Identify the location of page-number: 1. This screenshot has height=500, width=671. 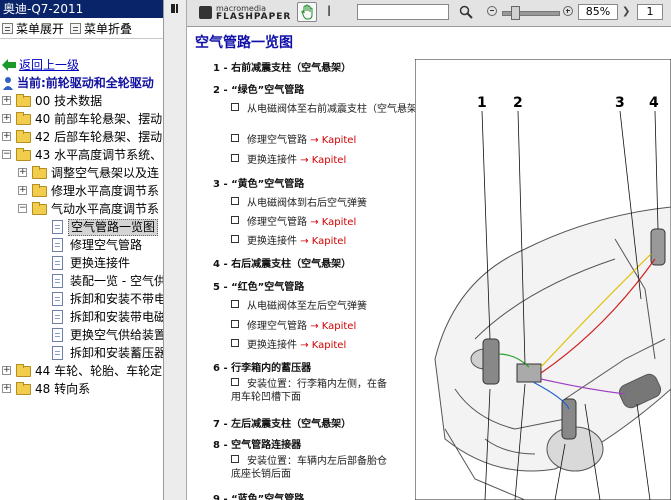
(650, 12).